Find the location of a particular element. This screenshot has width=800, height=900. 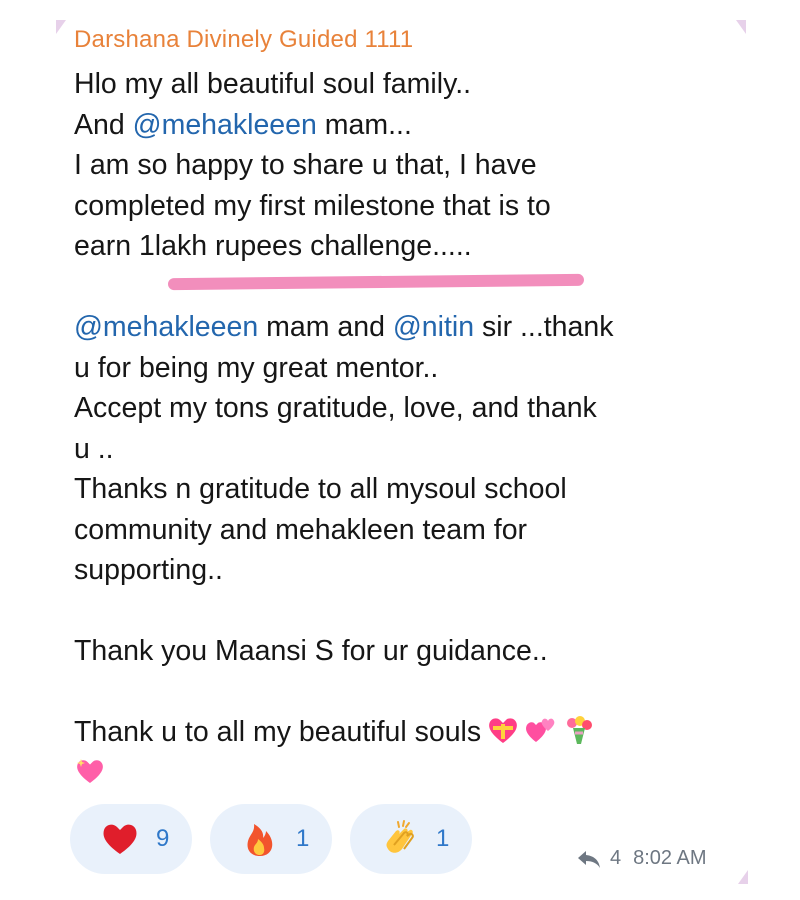

heart-with-ribbon-icon is located at coordinates (503, 730).